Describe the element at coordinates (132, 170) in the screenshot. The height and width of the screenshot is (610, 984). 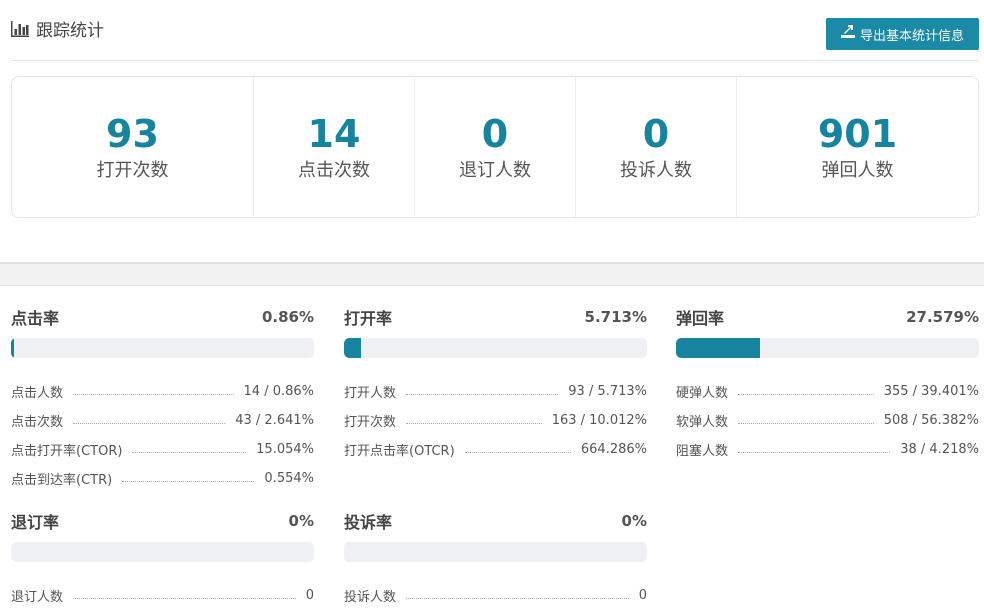
I see `stat-label: 打开次数` at that location.